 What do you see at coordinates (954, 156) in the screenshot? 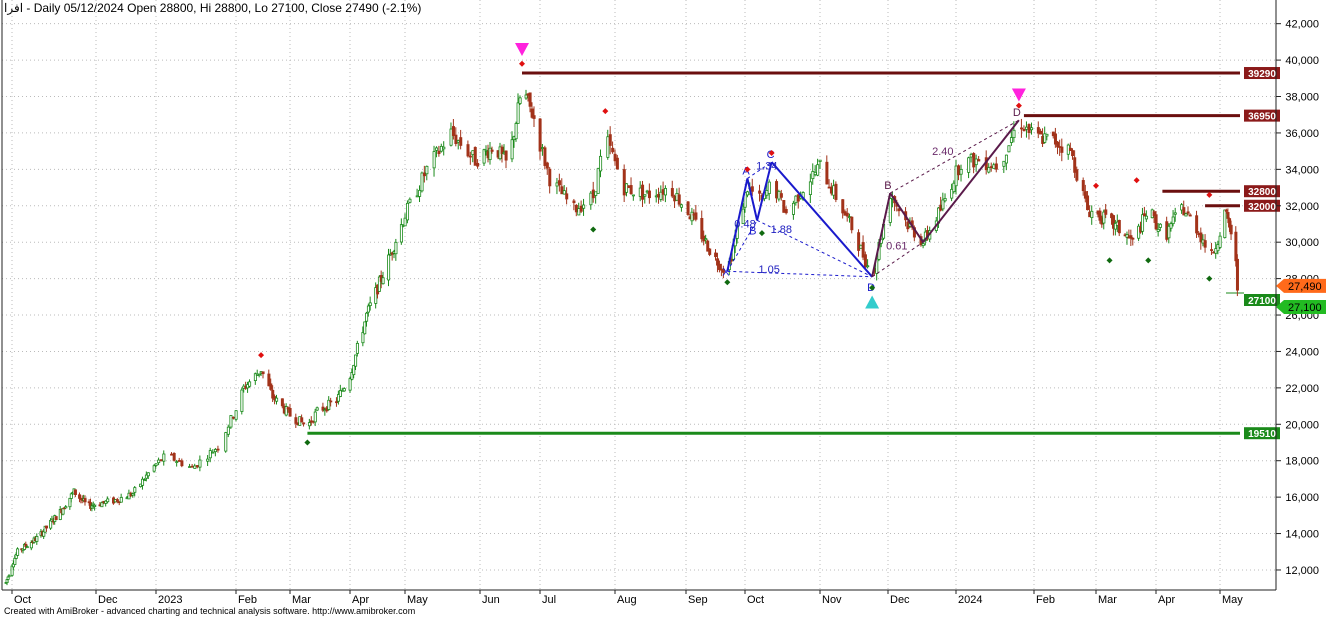
I see `pattern2-ratio-line` at bounding box center [954, 156].